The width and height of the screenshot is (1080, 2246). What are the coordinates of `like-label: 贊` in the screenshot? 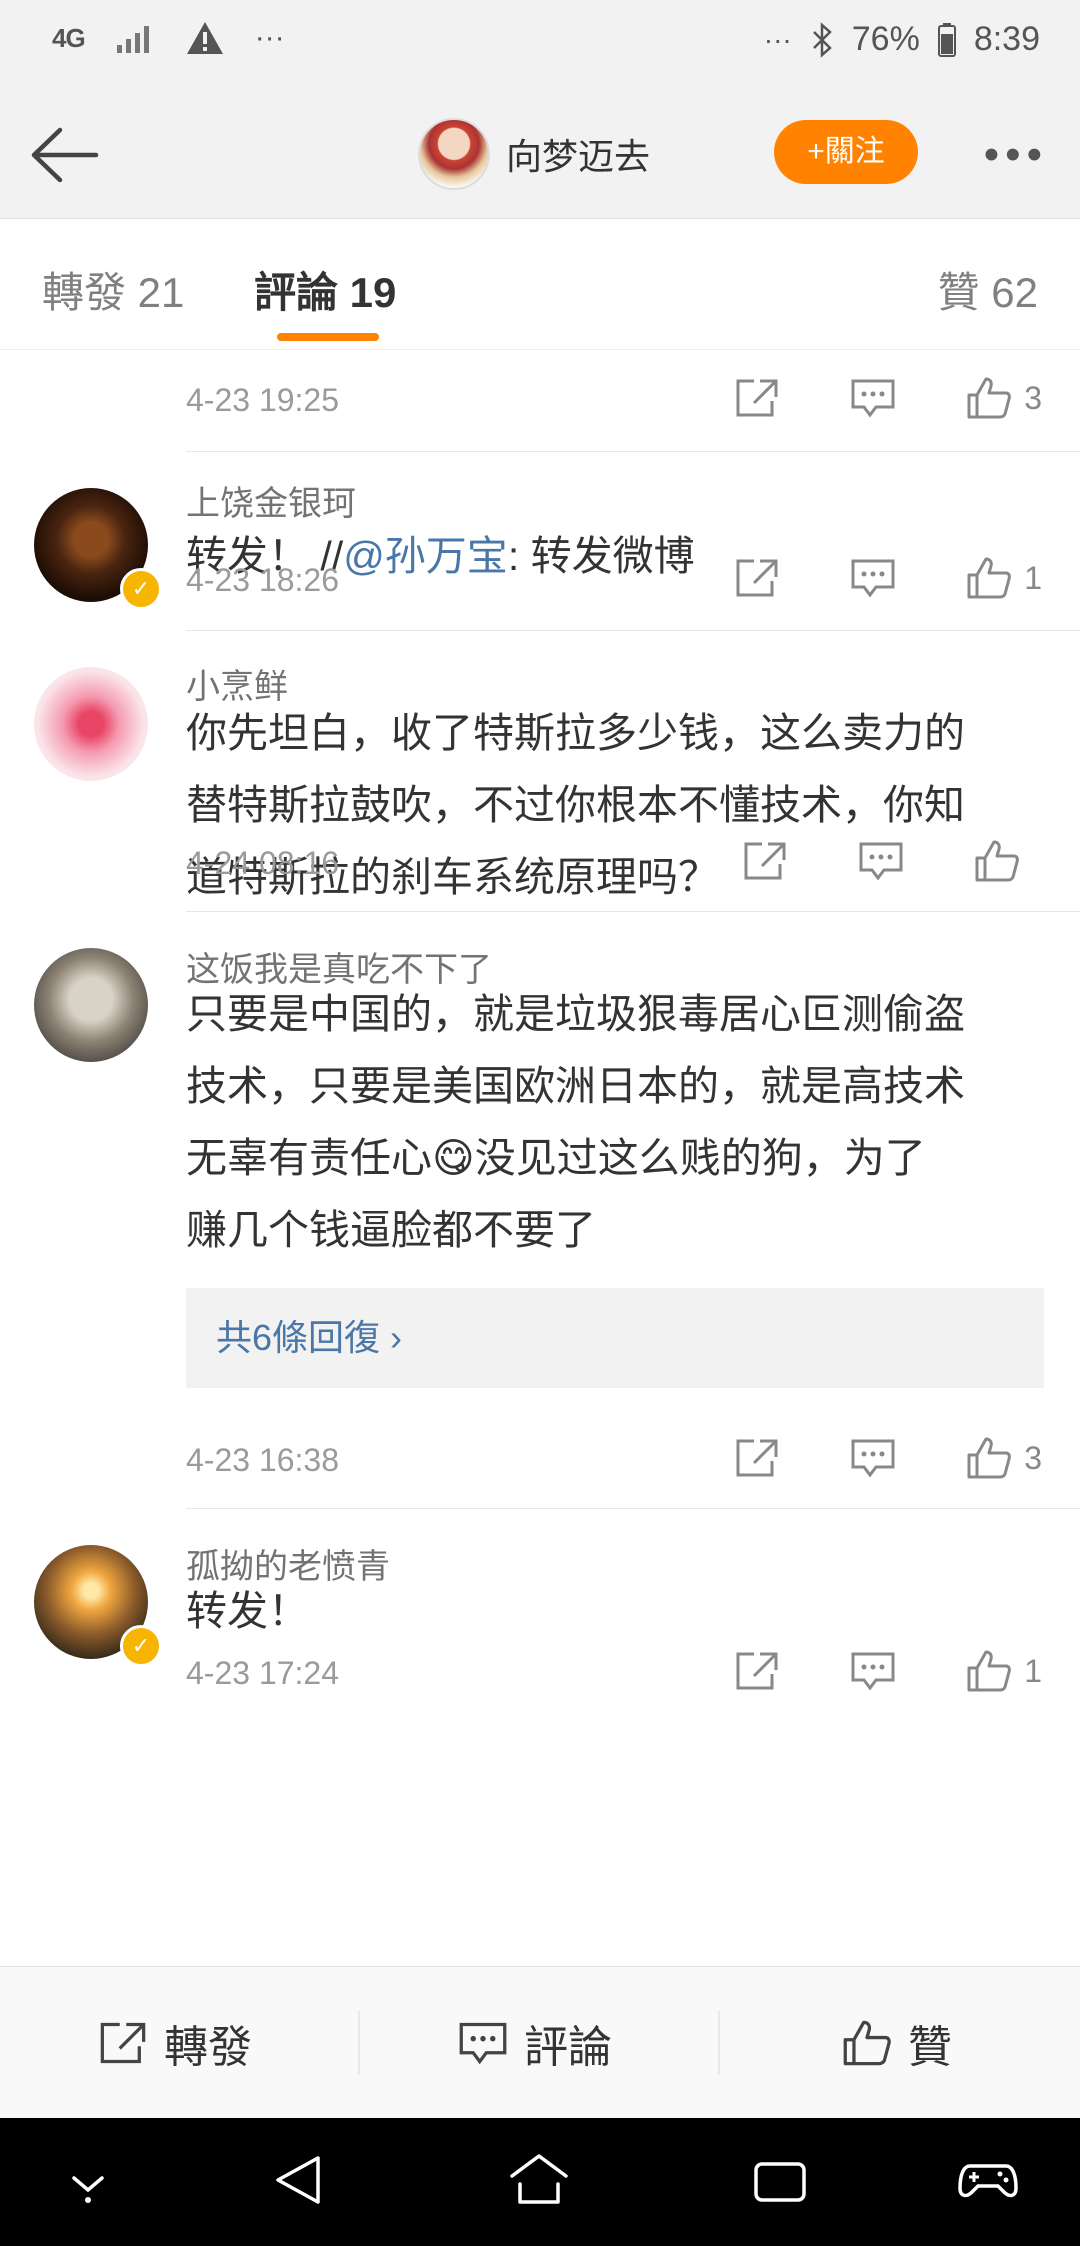 It's located at (930, 2047).